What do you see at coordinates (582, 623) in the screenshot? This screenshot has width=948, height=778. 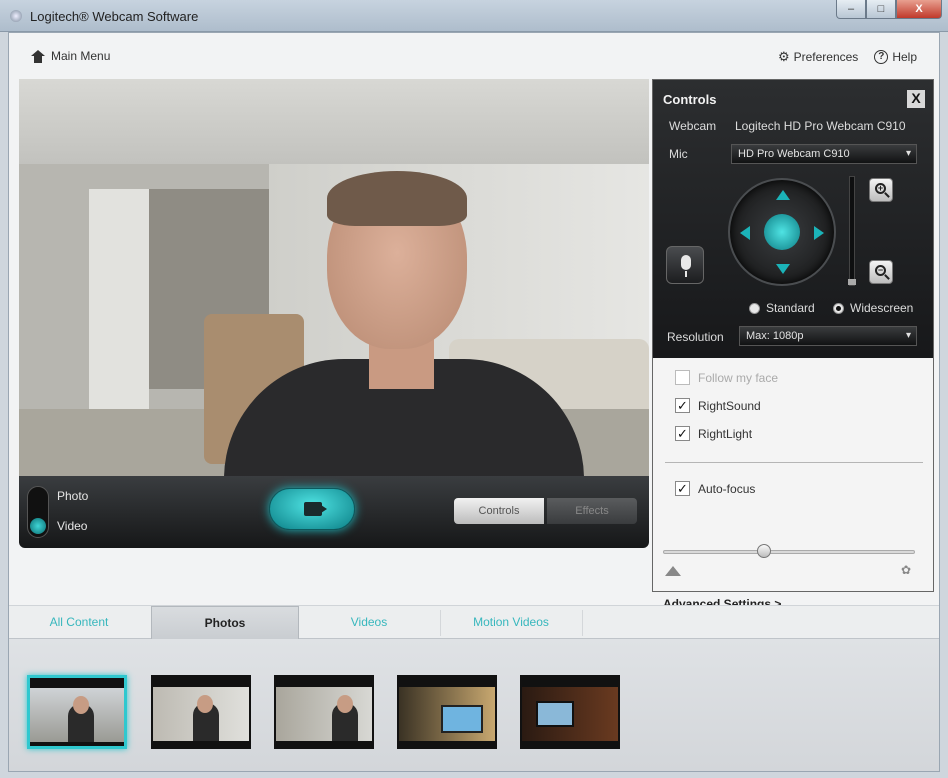 I see `tab-separator` at bounding box center [582, 623].